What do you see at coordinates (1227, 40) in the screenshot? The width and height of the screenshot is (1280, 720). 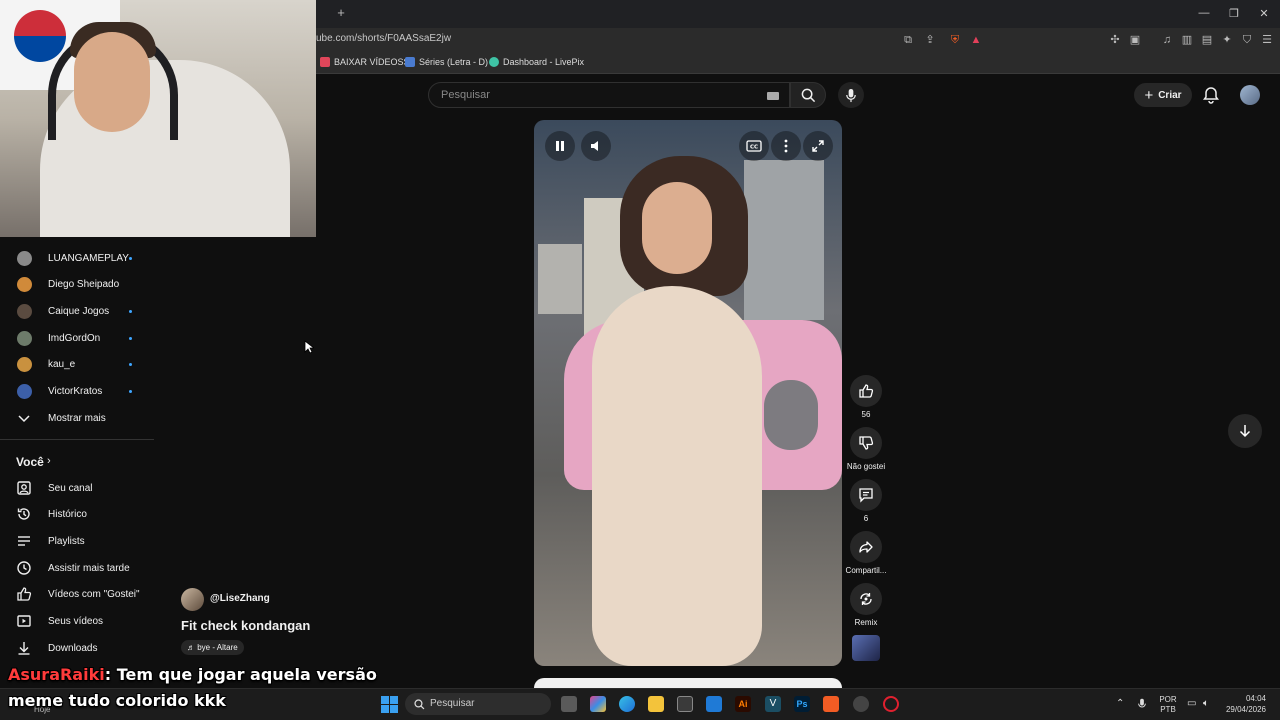 I see `leo-ai-icon: ✦` at bounding box center [1227, 40].